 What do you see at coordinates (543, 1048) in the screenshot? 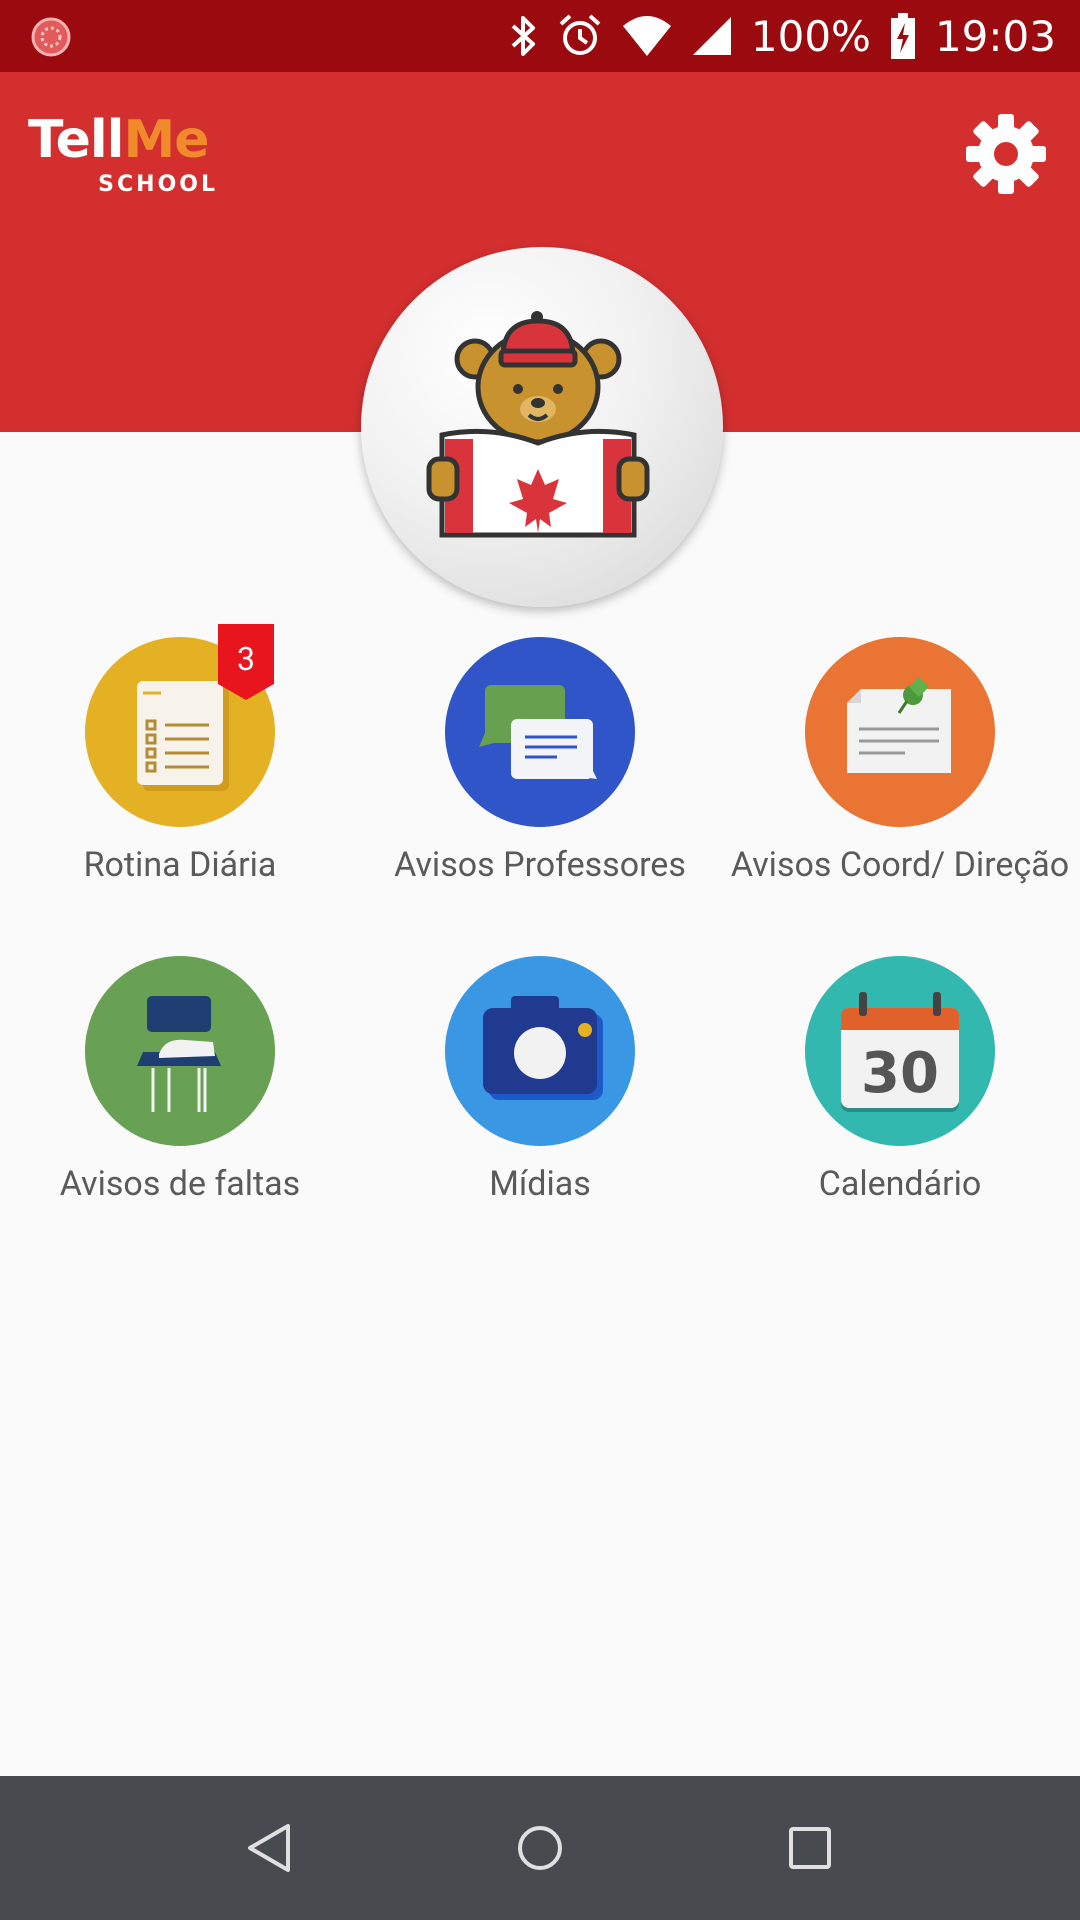
I see `camera-icon` at bounding box center [543, 1048].